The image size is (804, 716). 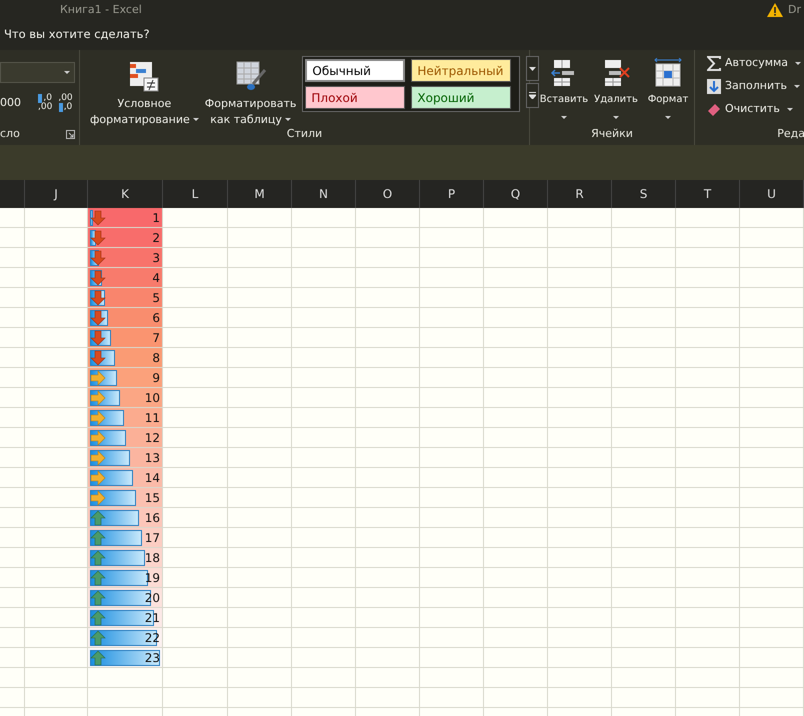 I want to click on data-cell: 18, so click(x=125, y=558).